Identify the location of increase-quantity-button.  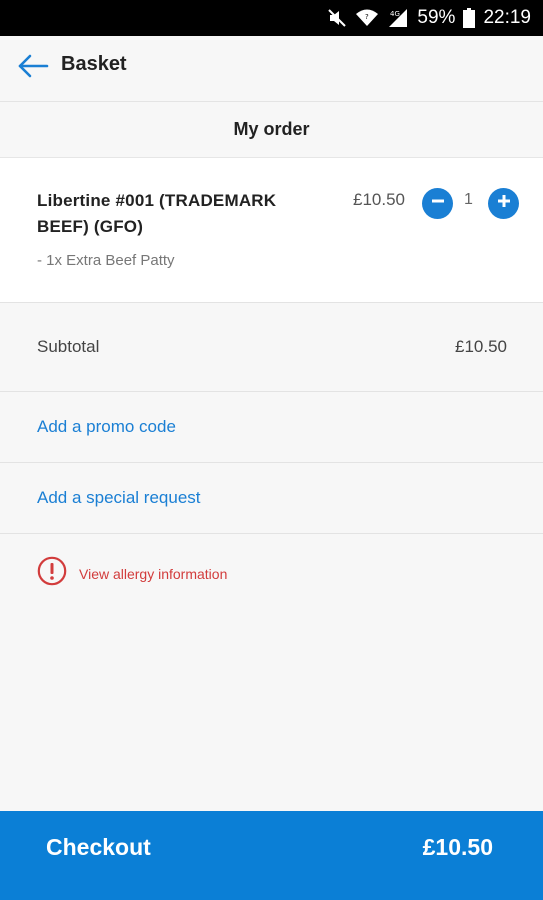
(503, 203).